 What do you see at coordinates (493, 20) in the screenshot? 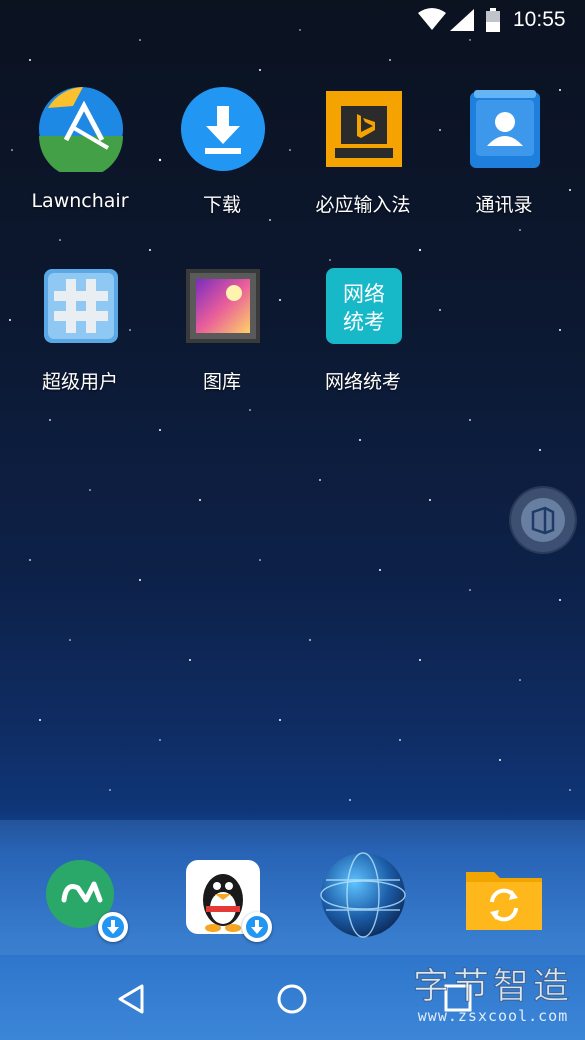
I see `battery-icon` at bounding box center [493, 20].